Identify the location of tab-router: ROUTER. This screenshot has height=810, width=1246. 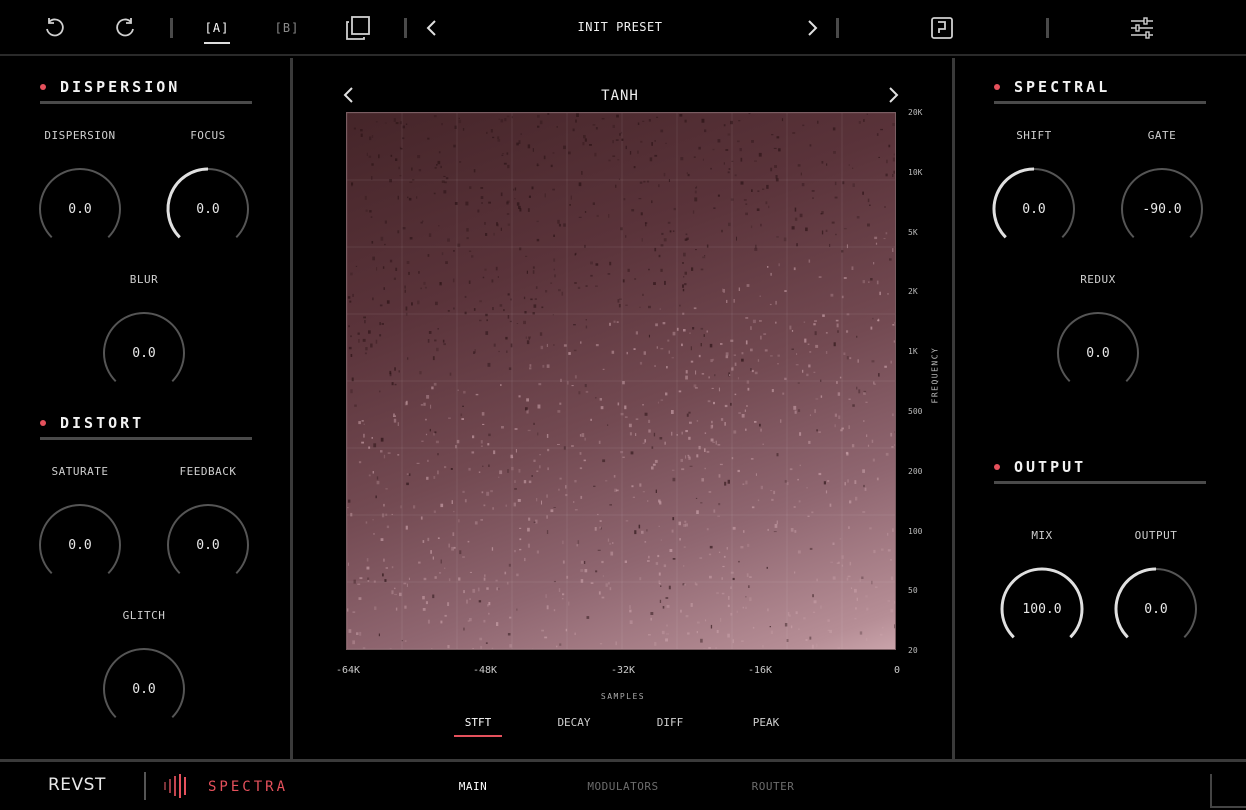
(773, 786).